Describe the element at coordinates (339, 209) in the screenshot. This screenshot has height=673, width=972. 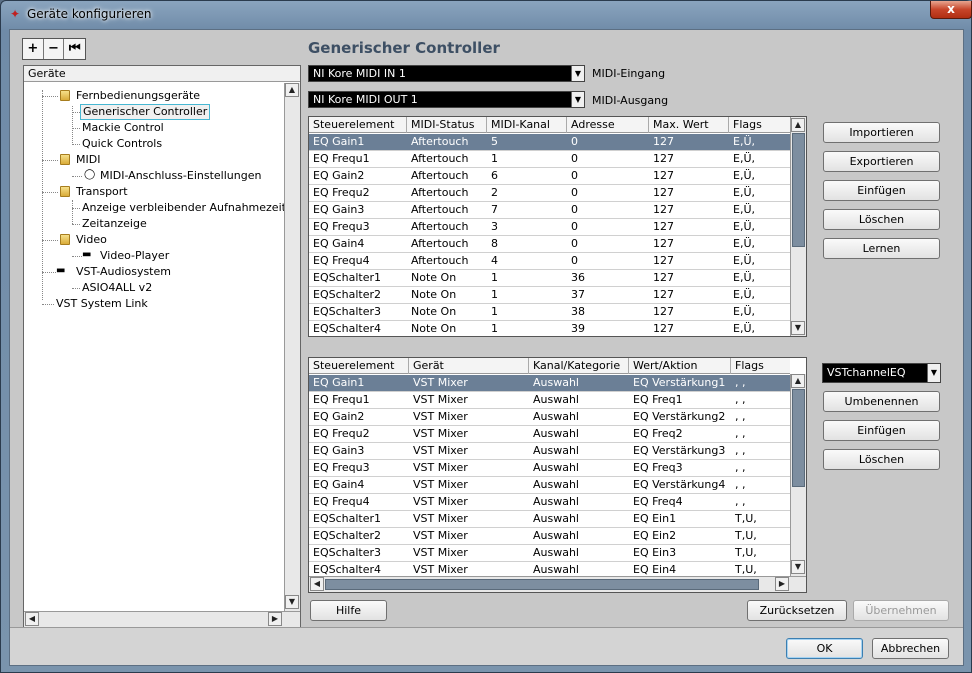
I see `table-cell: EQ Gain3` at that location.